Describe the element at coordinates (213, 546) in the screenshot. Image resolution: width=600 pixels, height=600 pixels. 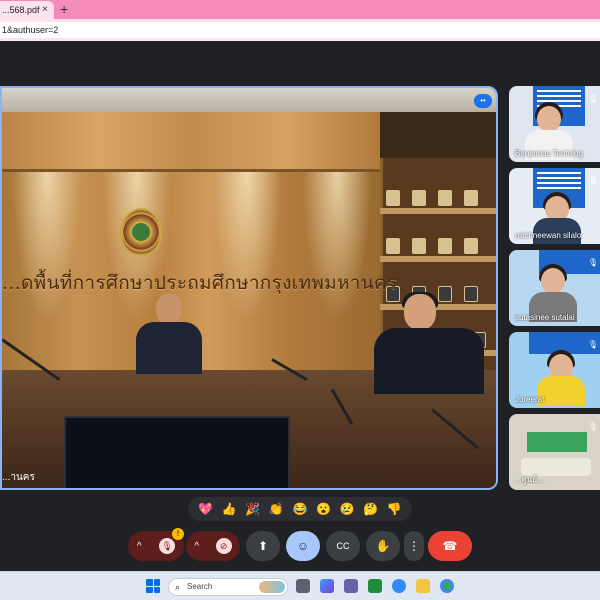
I see `camera-toggle-group: ^ ⊘` at that location.